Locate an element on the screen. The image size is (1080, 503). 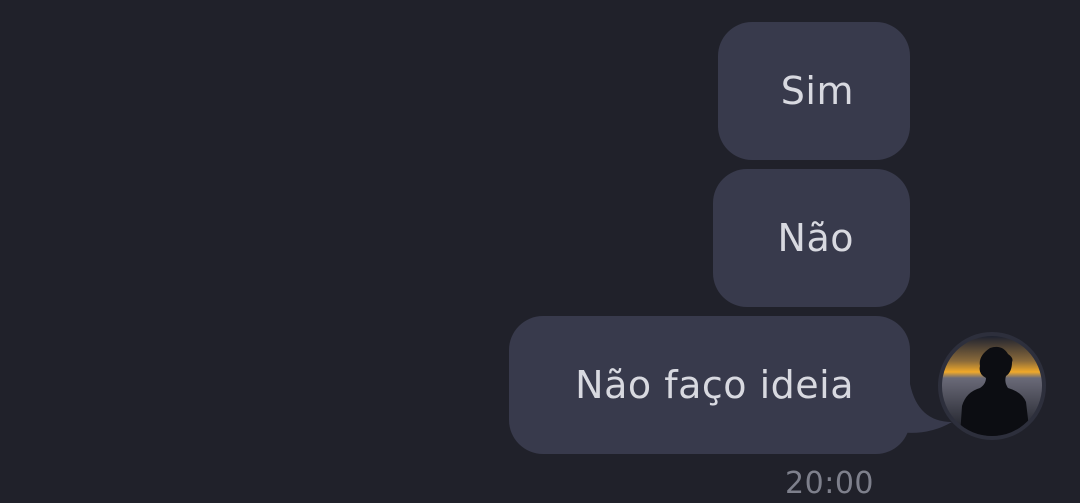
message-text: Não is located at coordinates (815, 238).